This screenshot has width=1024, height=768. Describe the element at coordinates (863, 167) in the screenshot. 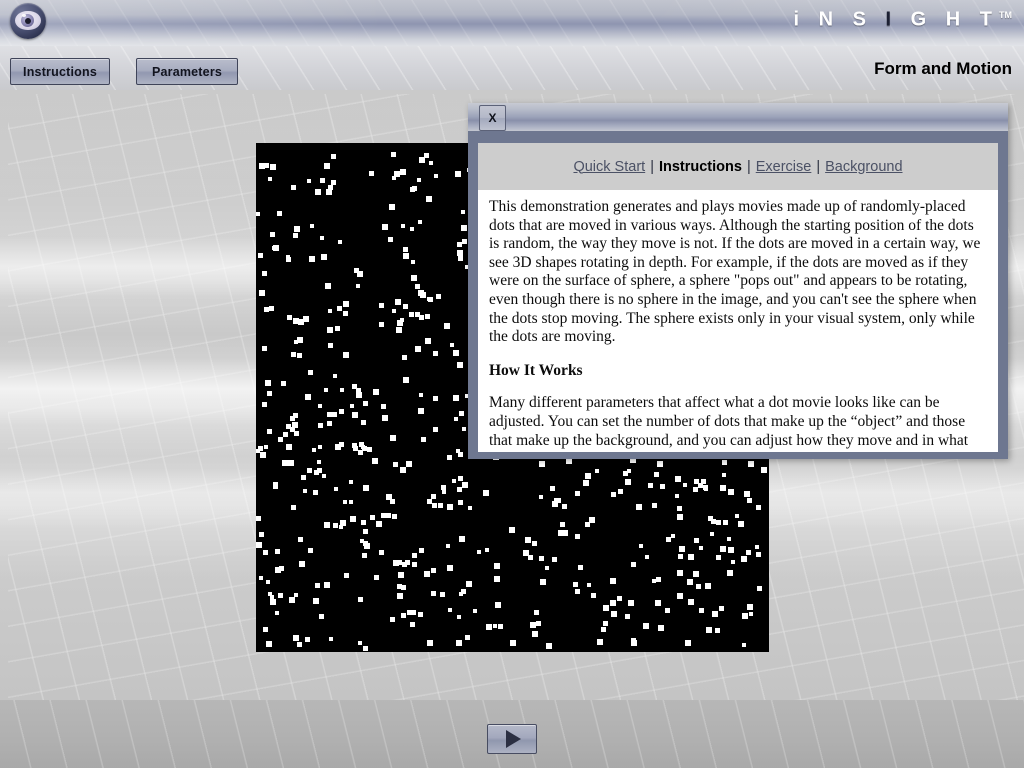

I see `dialog-tab-background: Background` at that location.